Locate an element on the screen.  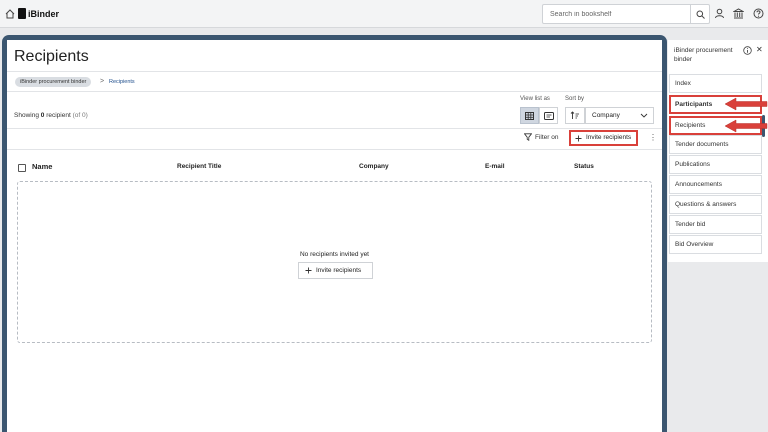
card-view-button is located at coordinates (548, 115).